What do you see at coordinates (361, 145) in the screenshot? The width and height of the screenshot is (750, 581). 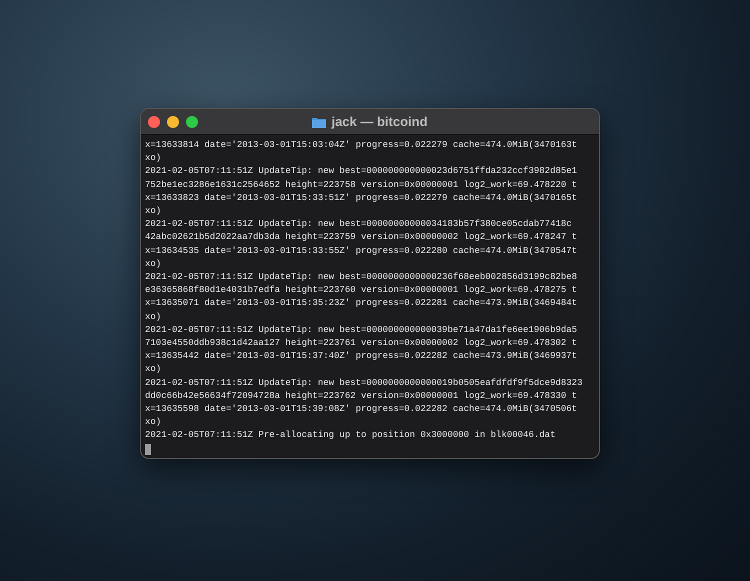 I see `terminal-line: x=13633814 date='2013-03-01T15:03:04Z' progress=0.022279 cache=474.0MiB(3470163t` at bounding box center [361, 145].